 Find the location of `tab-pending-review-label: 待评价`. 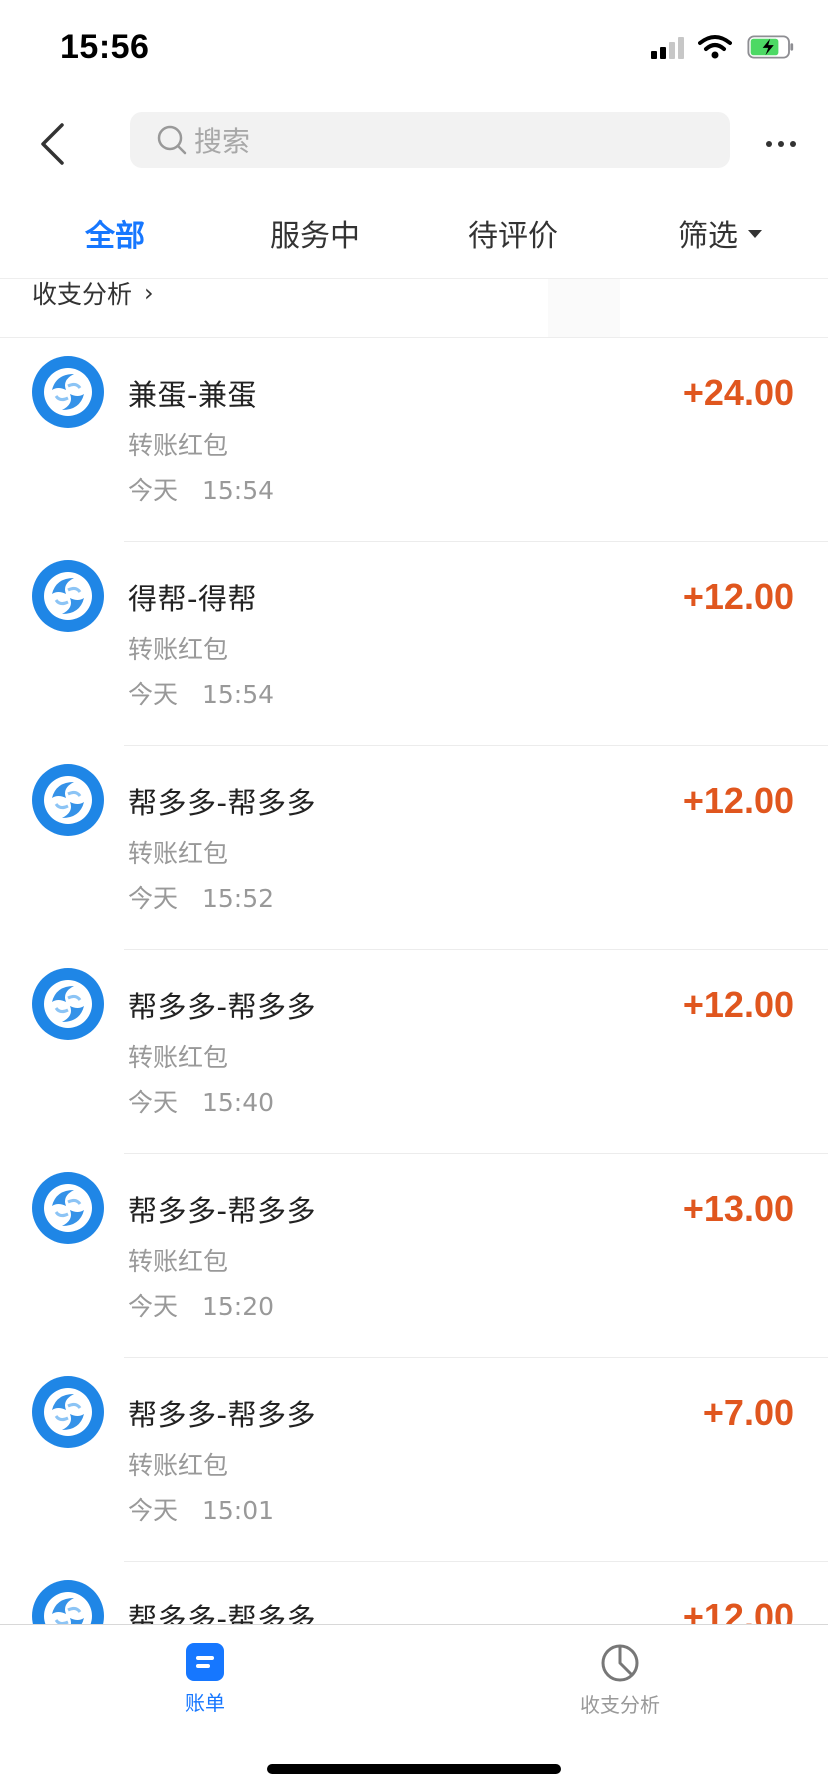

tab-pending-review-label: 待评价 is located at coordinates (513, 236).